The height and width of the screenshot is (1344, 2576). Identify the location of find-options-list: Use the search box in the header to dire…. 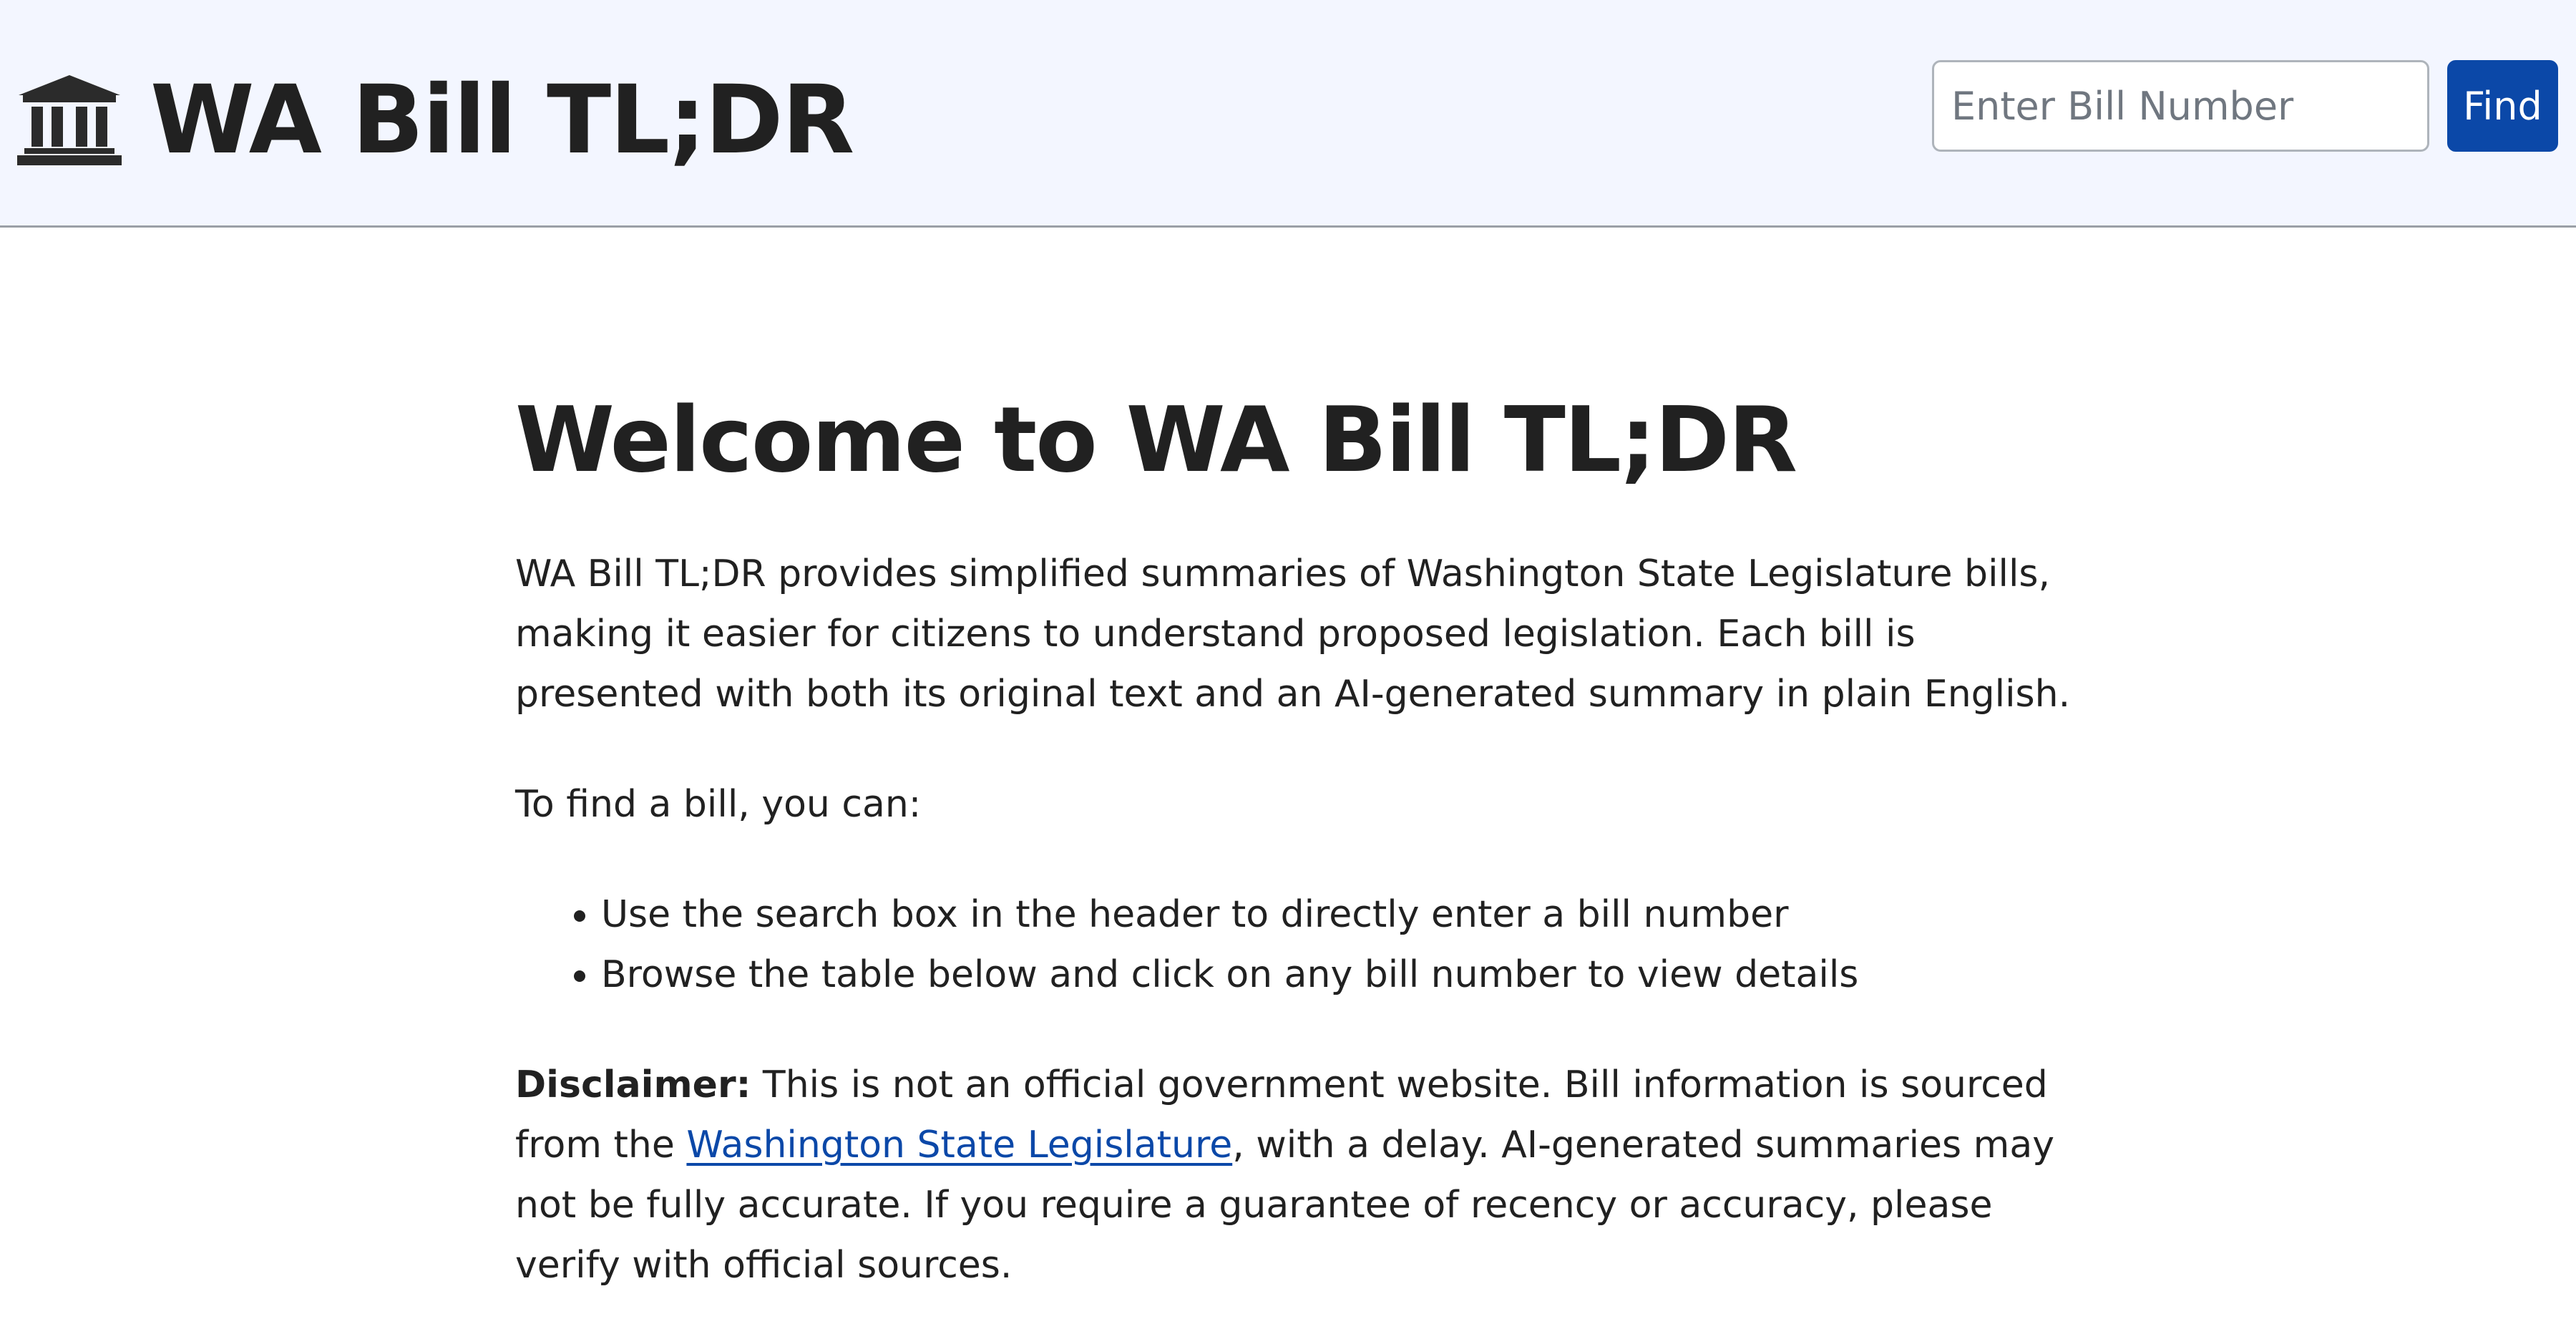
(1302, 945).